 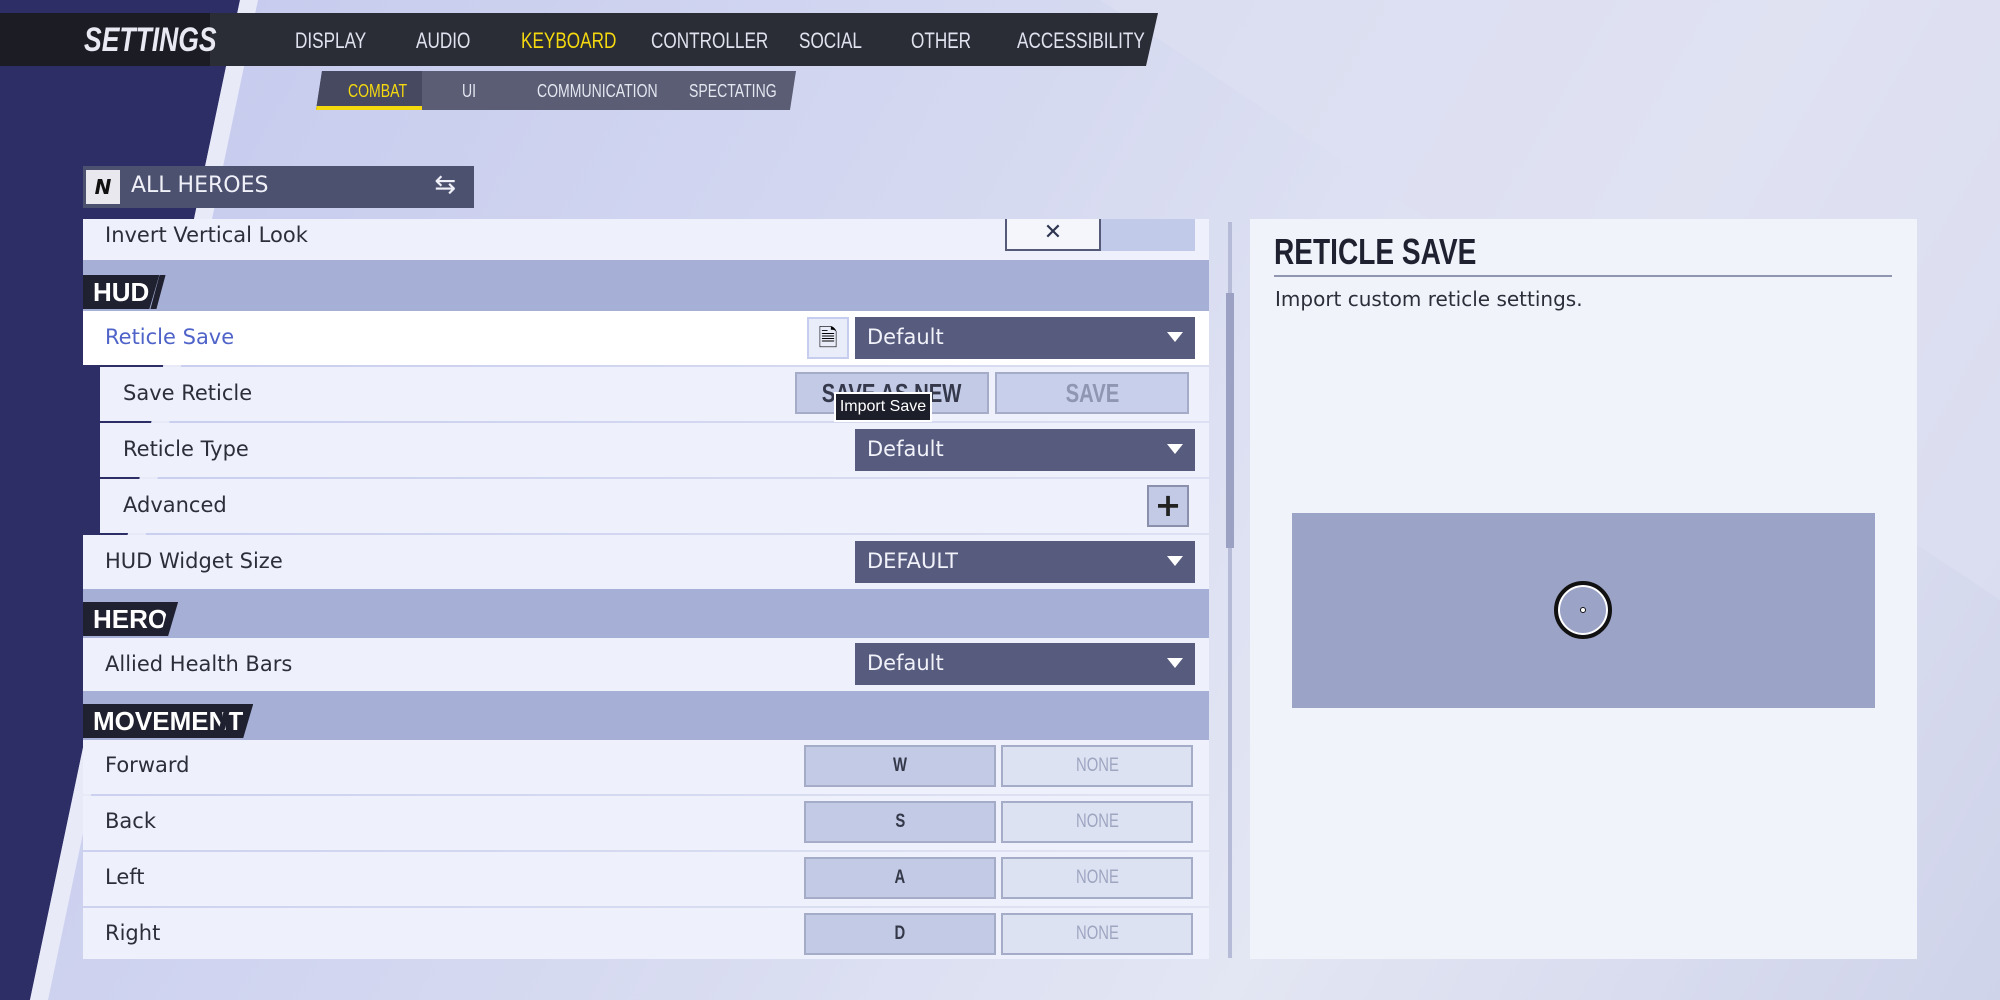 What do you see at coordinates (828, 338) in the screenshot?
I see `import-save-icon: 🗎` at bounding box center [828, 338].